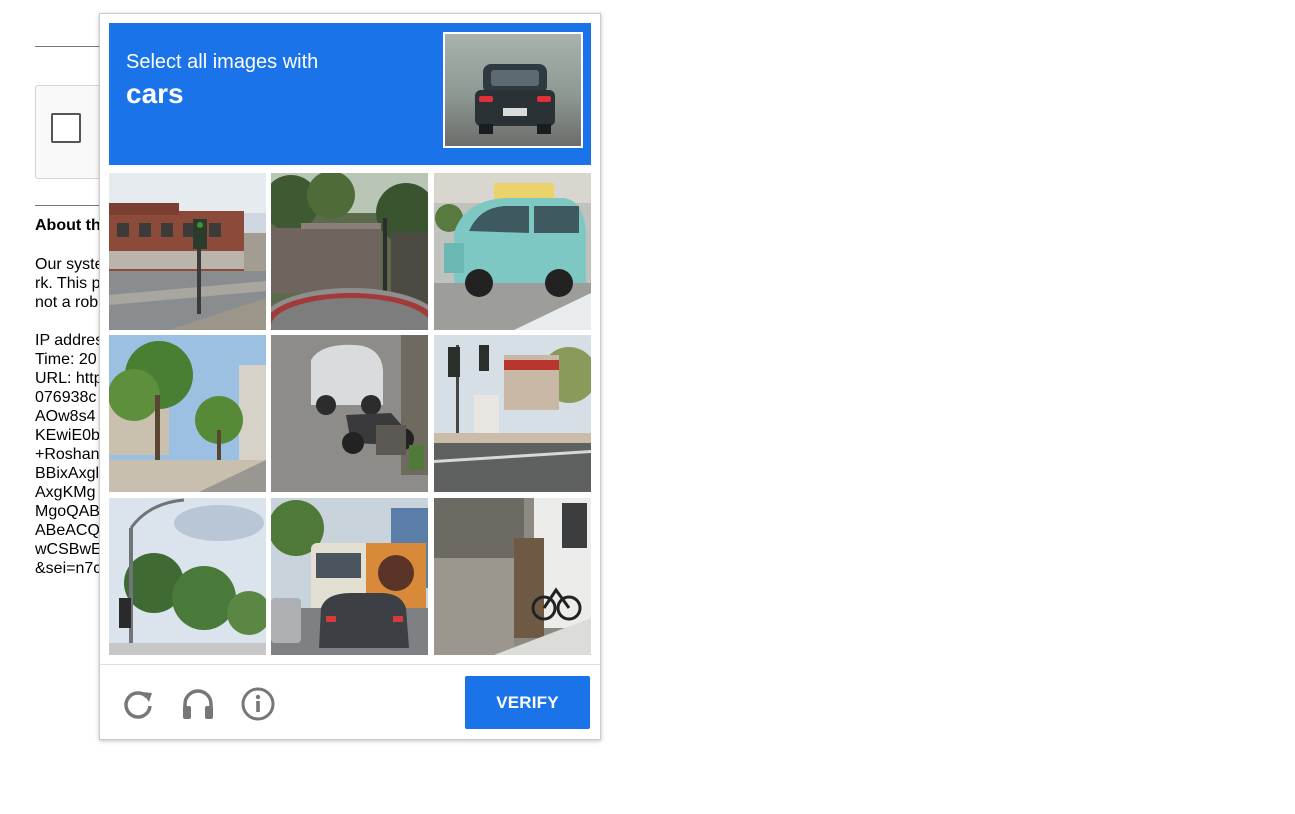  I want to click on image-tile-traffic-lights, so click(512, 413).